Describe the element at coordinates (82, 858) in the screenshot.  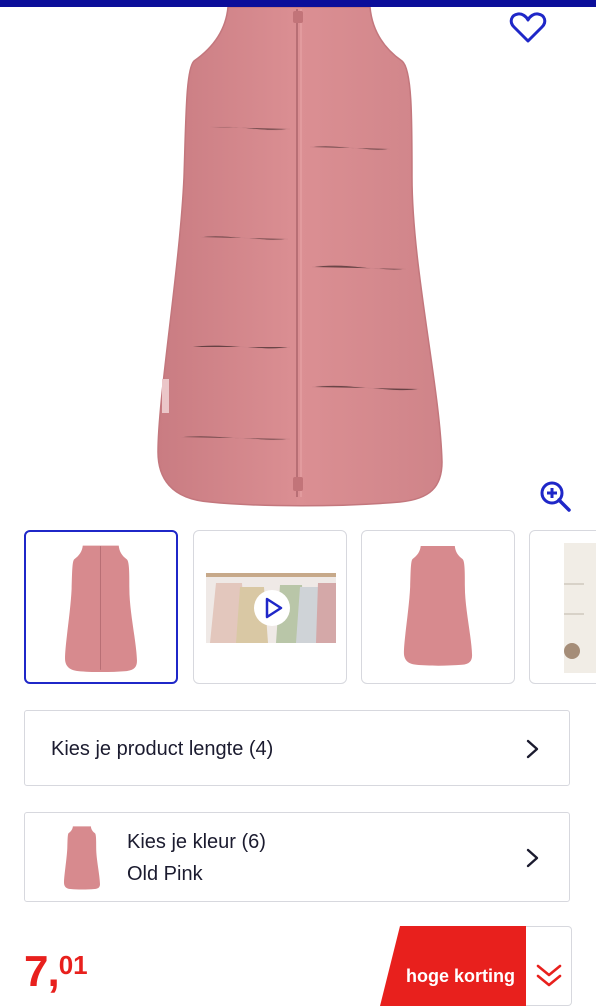
I see `color-swatch-image` at that location.